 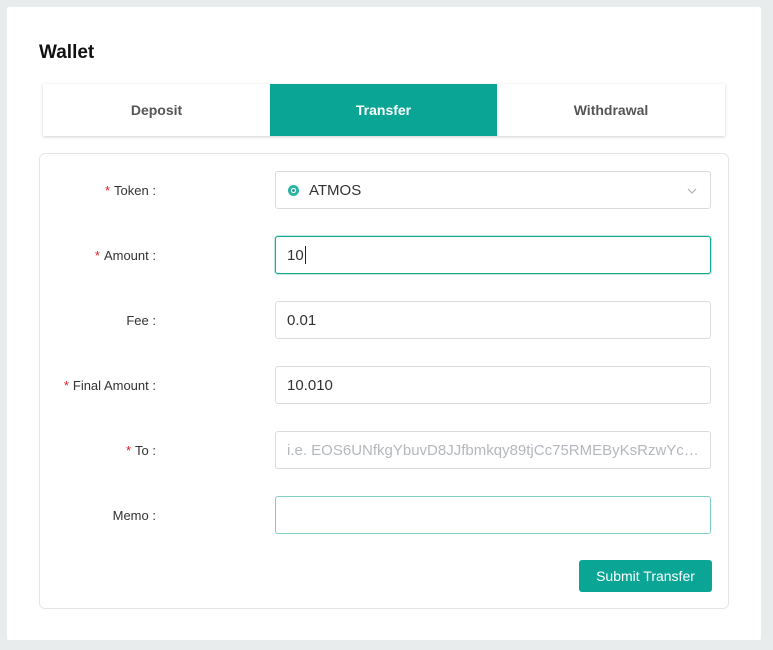 What do you see at coordinates (645, 576) in the screenshot?
I see `submit-transfer-button: Submit Transfer` at bounding box center [645, 576].